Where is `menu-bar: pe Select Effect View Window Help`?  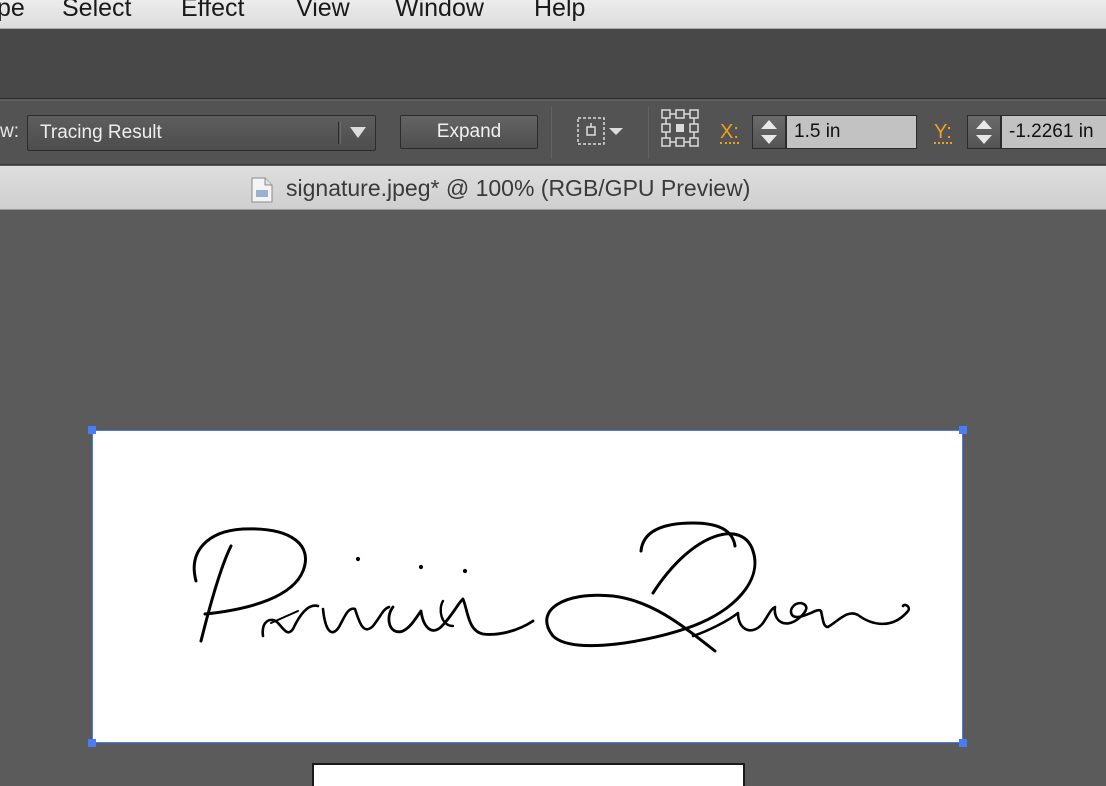 menu-bar: pe Select Effect View Window Help is located at coordinates (553, 14).